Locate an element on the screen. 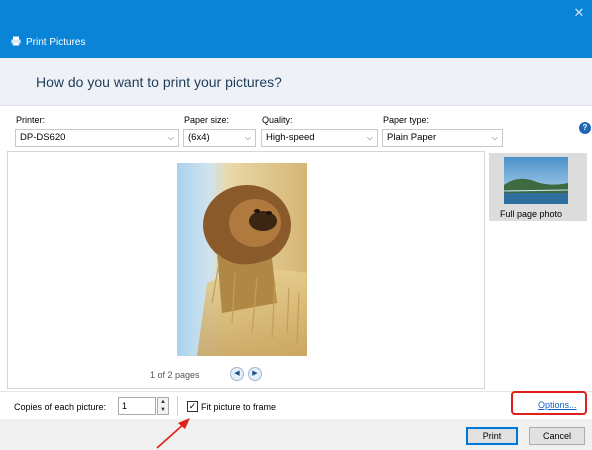 This screenshot has height=450, width=592. landscape-thumbnail is located at coordinates (536, 180).